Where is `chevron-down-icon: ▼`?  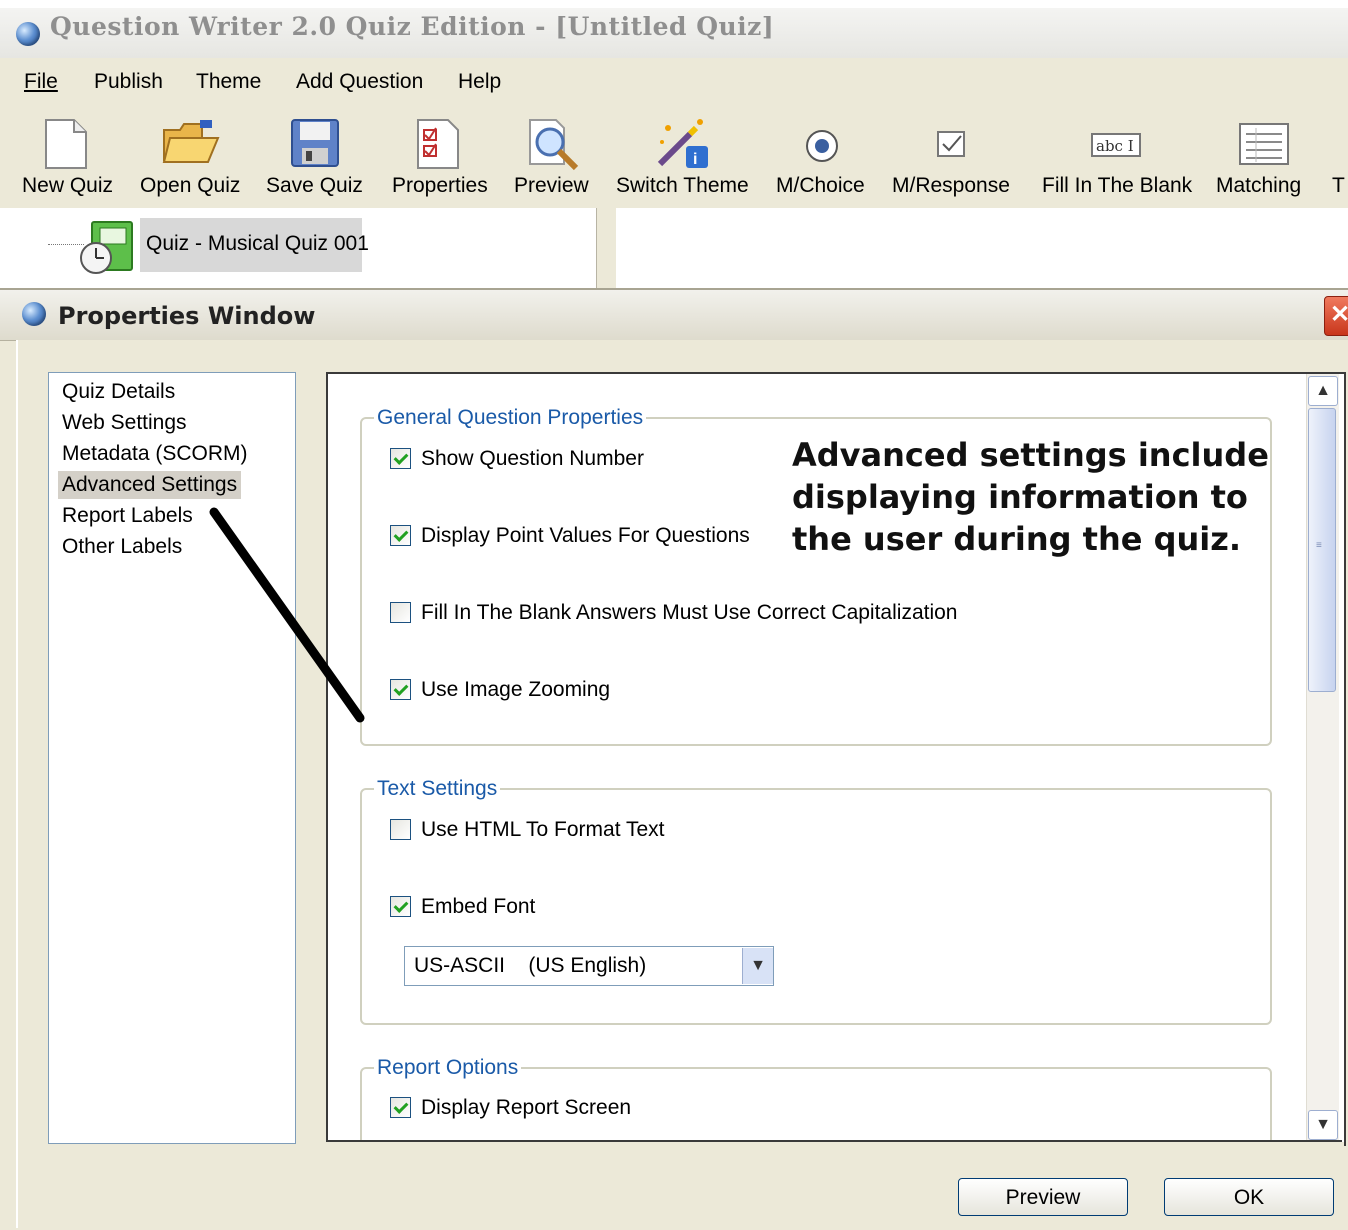
chevron-down-icon: ▼ is located at coordinates (757, 966).